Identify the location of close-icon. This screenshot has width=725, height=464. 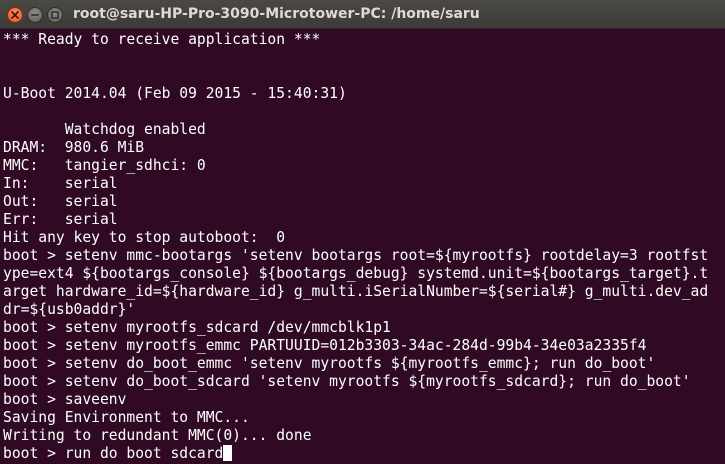
(15, 15).